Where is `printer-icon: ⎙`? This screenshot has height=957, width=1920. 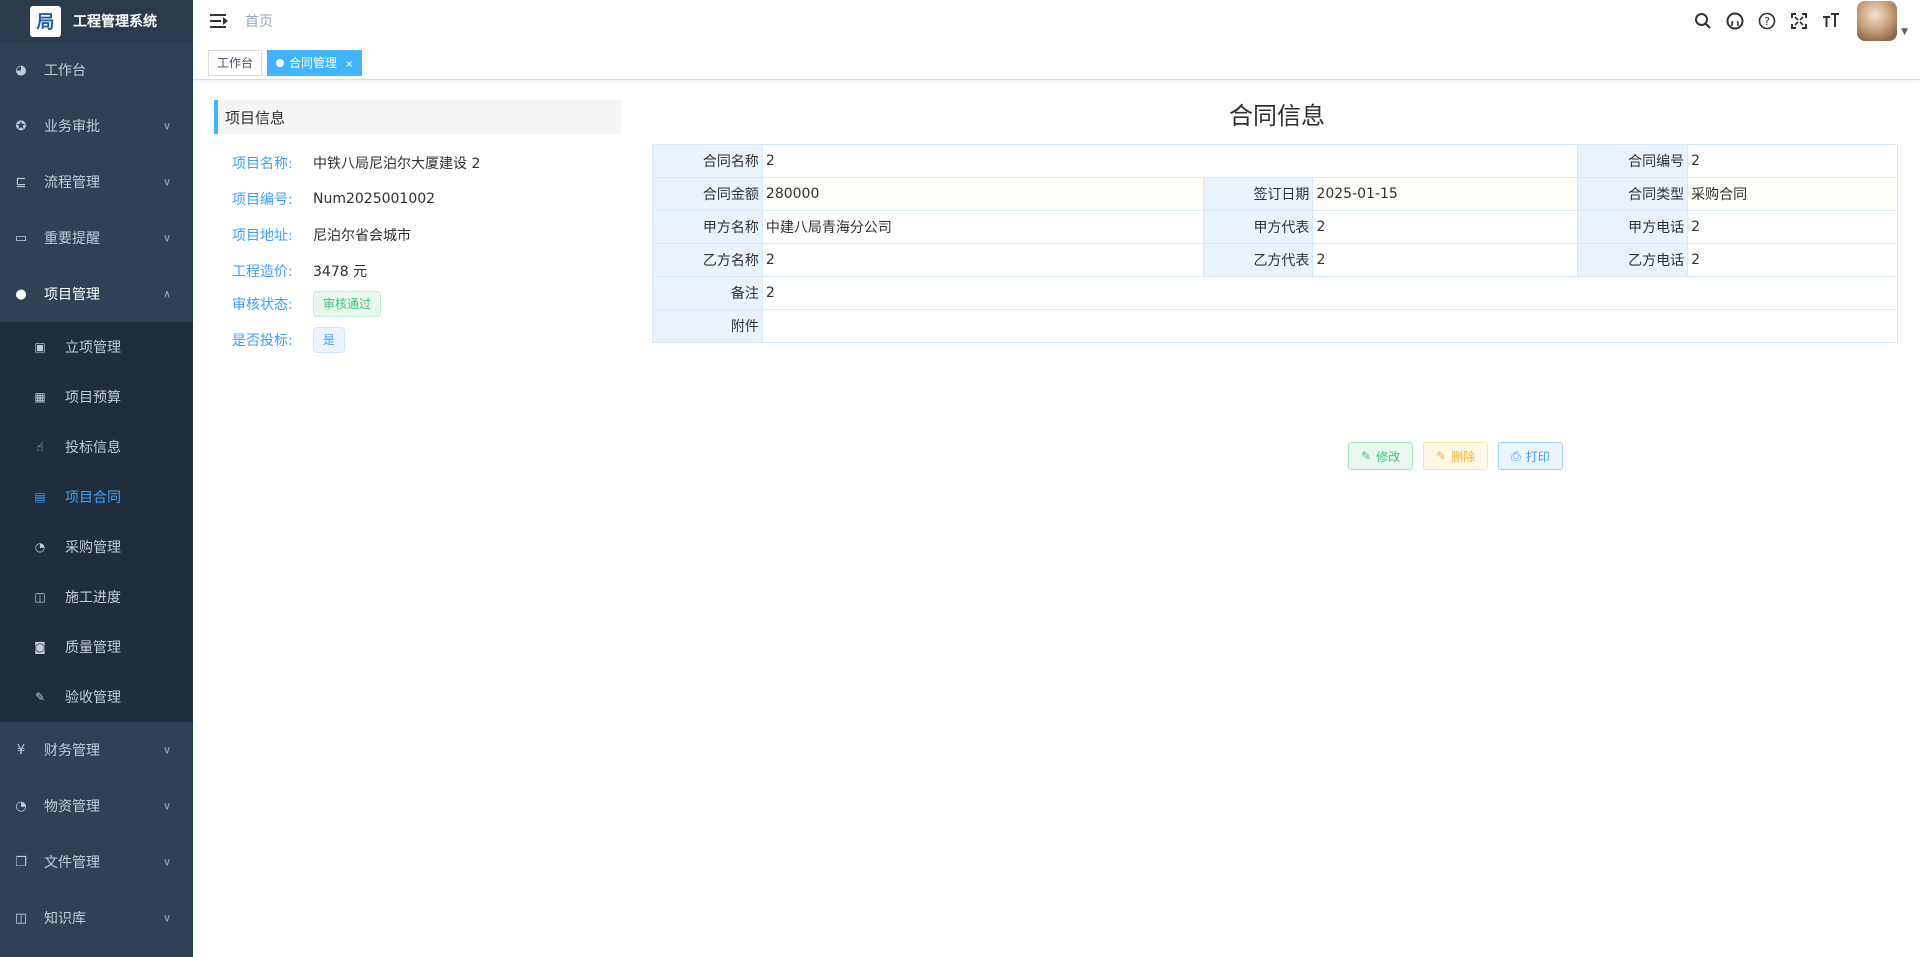
printer-icon: ⎙ is located at coordinates (1516, 455).